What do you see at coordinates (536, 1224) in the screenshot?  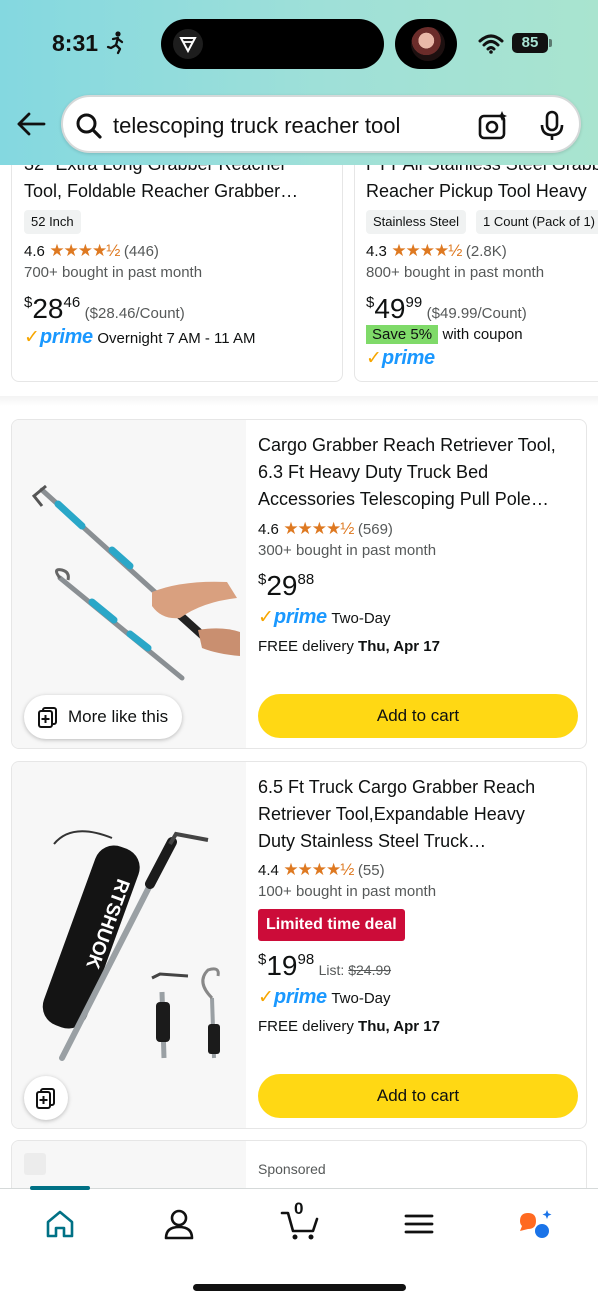 I see `rufus-chat-icon` at bounding box center [536, 1224].